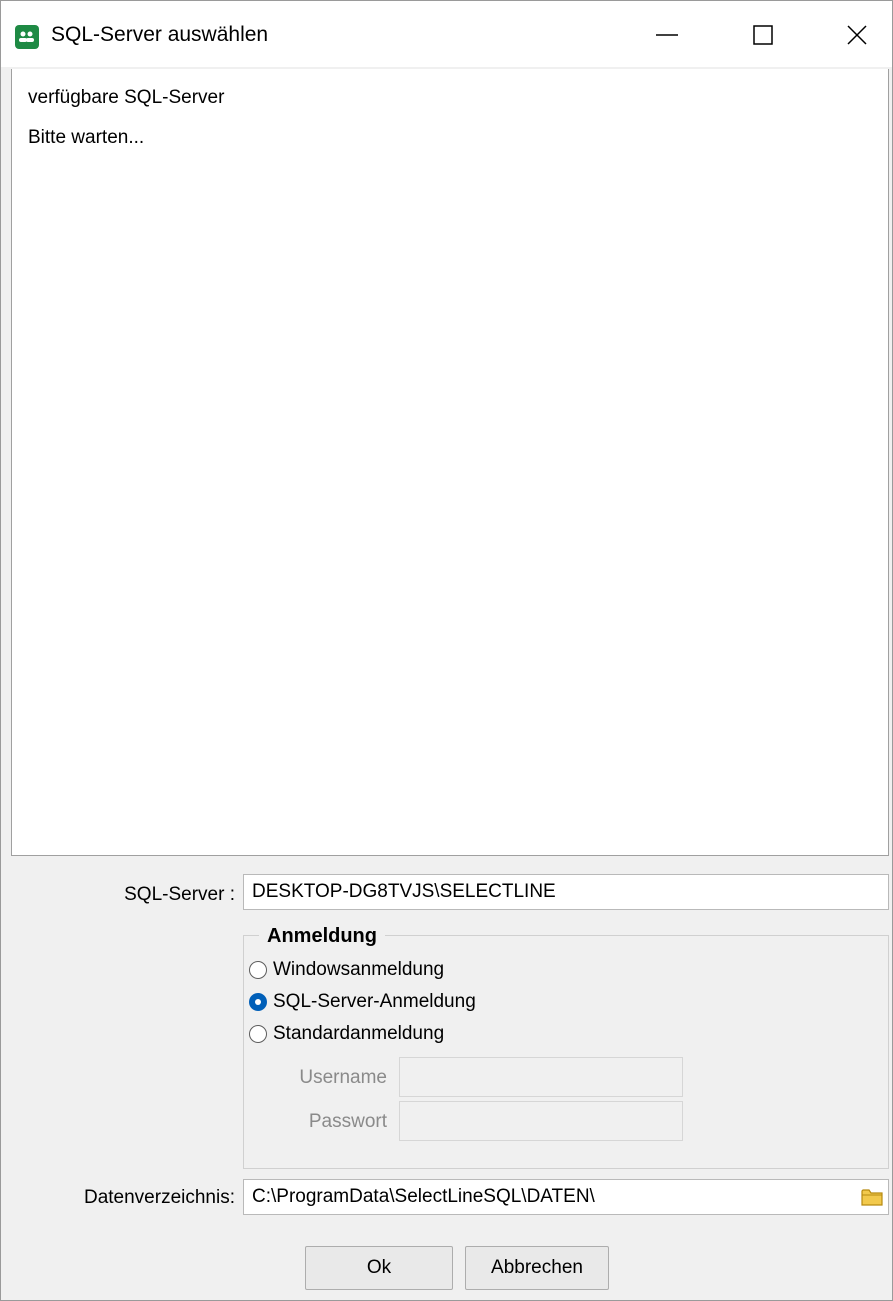 The width and height of the screenshot is (893, 1301). I want to click on minimize-icon, so click(667, 35).